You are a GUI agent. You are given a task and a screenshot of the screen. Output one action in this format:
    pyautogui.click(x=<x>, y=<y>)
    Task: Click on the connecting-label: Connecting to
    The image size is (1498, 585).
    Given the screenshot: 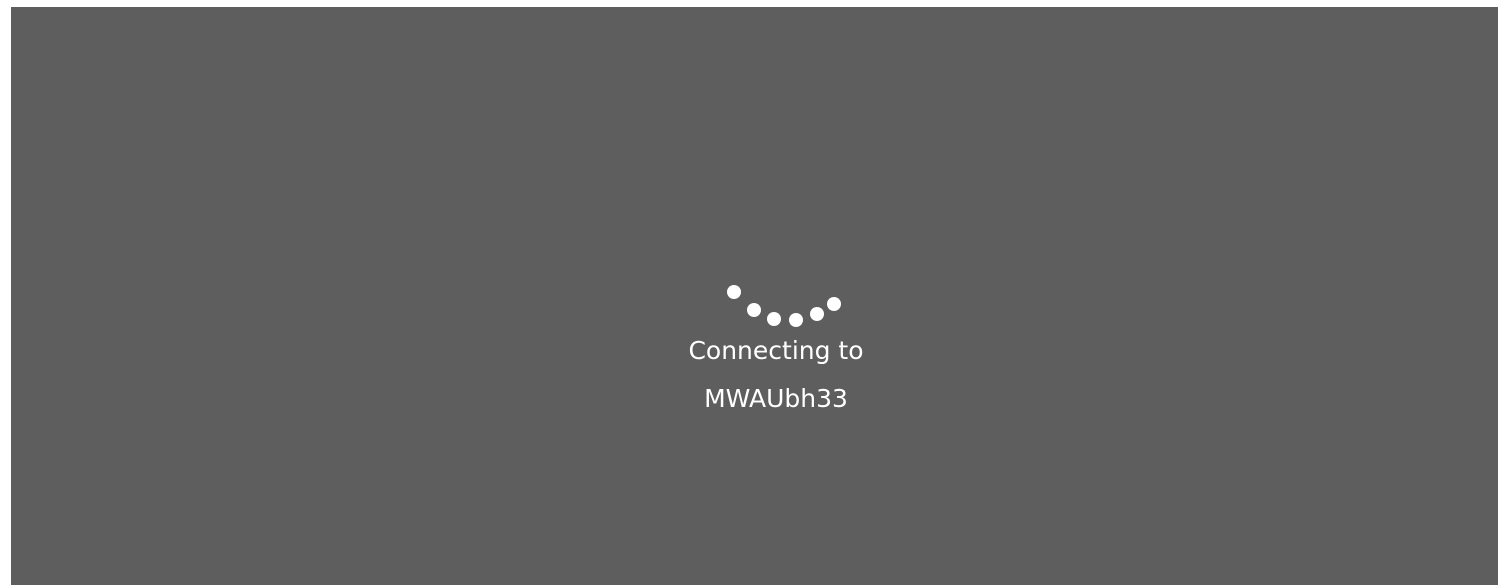 What is the action you would take?
    pyautogui.click(x=776, y=350)
    